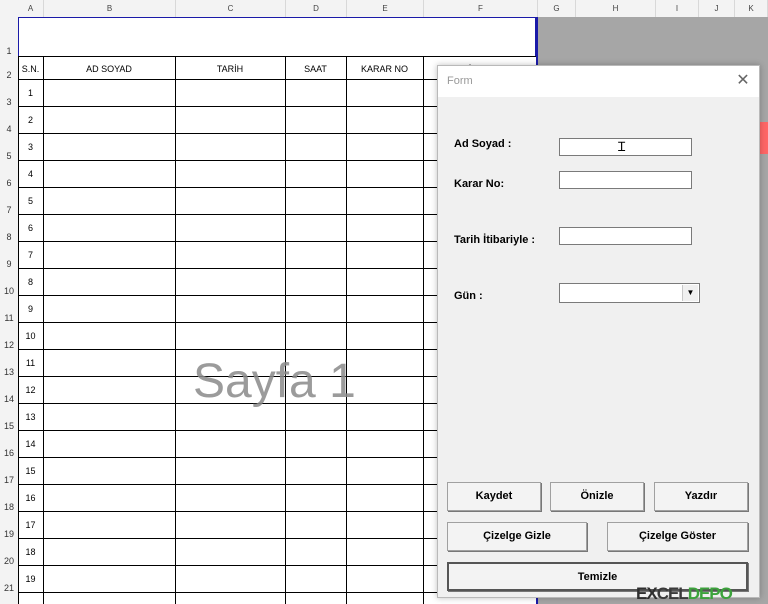 The image size is (768, 604). Describe the element at coordinates (30, 201) in the screenshot. I see `serial-cell: 5` at that location.